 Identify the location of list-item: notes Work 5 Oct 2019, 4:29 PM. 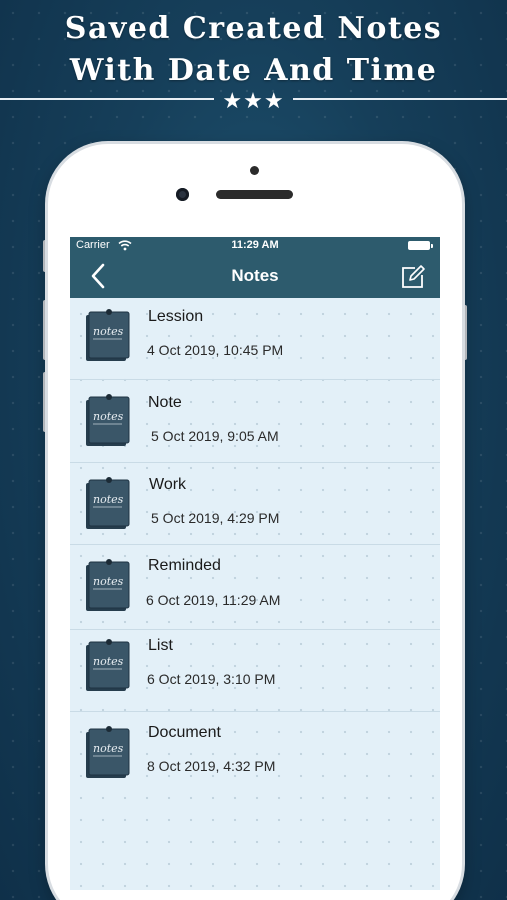
(255, 504).